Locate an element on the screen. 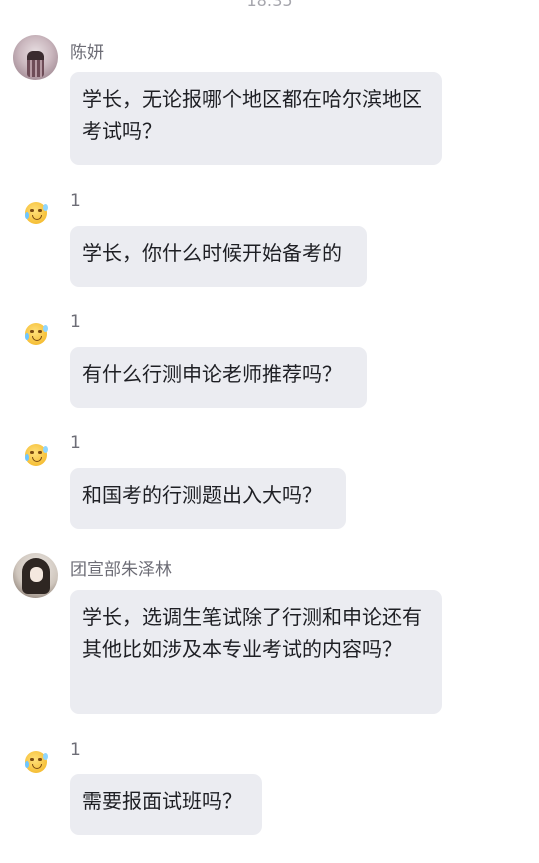 The height and width of the screenshot is (863, 539). sender-name: 陈妍 is located at coordinates (87, 53).